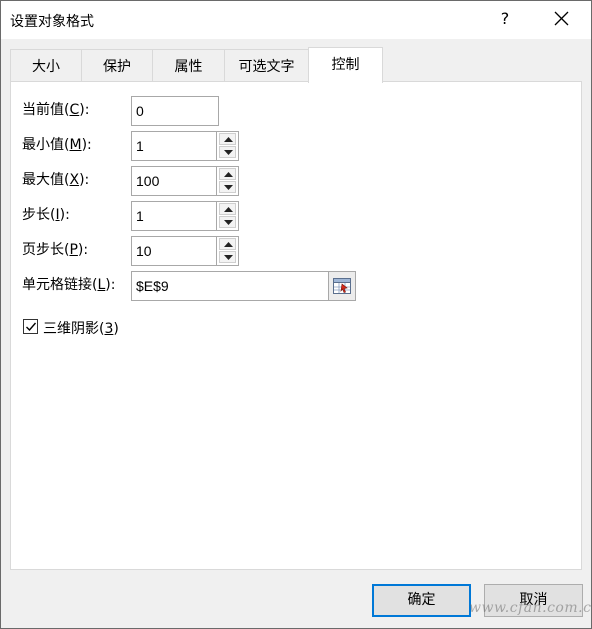 Image resolution: width=592 pixels, height=629 pixels. I want to click on min-value-input: 1, so click(174, 146).